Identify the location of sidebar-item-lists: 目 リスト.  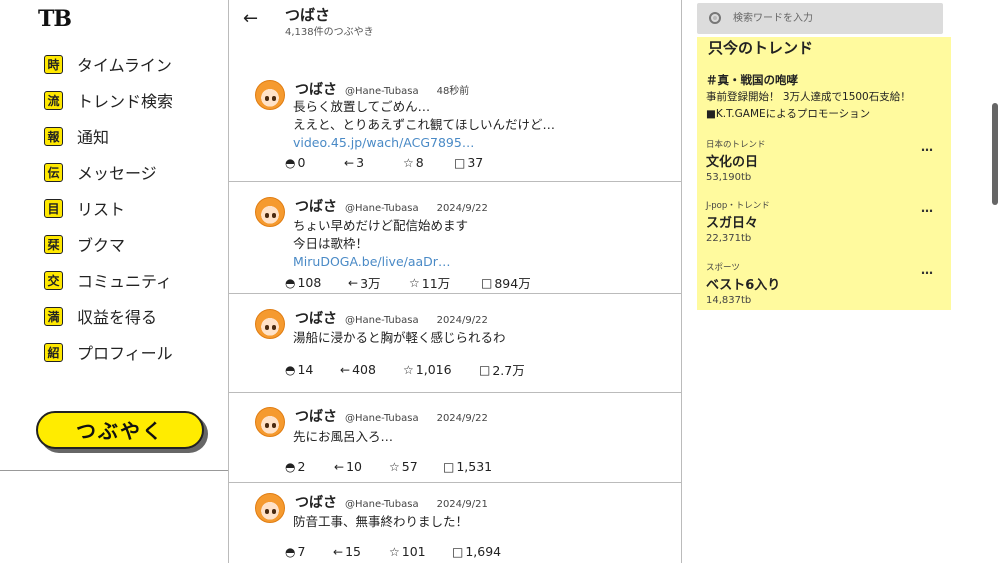
(108, 208).